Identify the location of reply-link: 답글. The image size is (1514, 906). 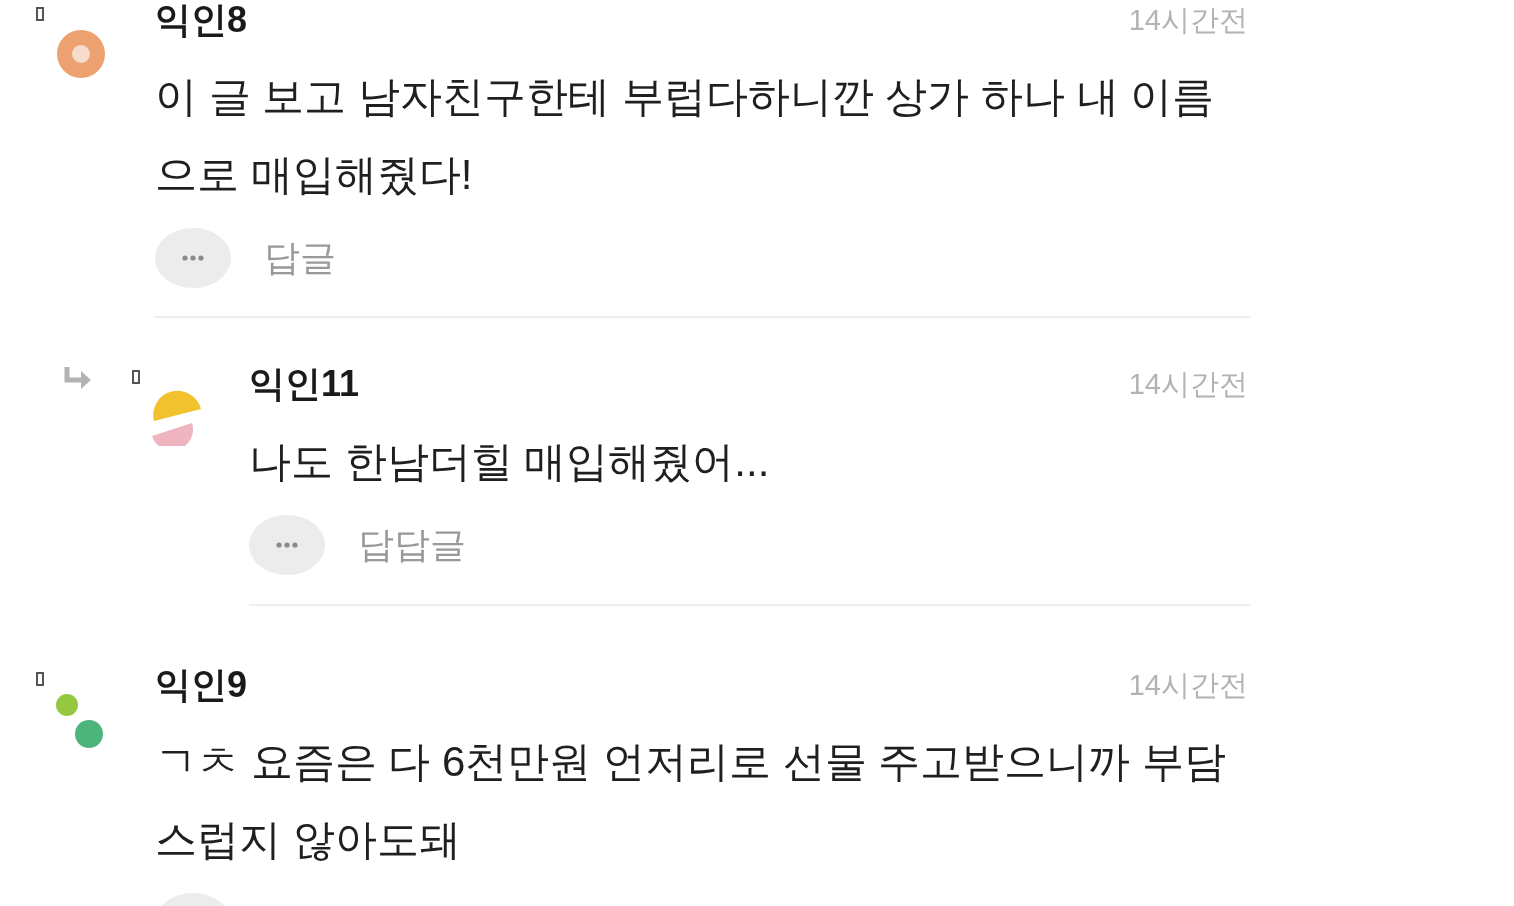
(300, 258).